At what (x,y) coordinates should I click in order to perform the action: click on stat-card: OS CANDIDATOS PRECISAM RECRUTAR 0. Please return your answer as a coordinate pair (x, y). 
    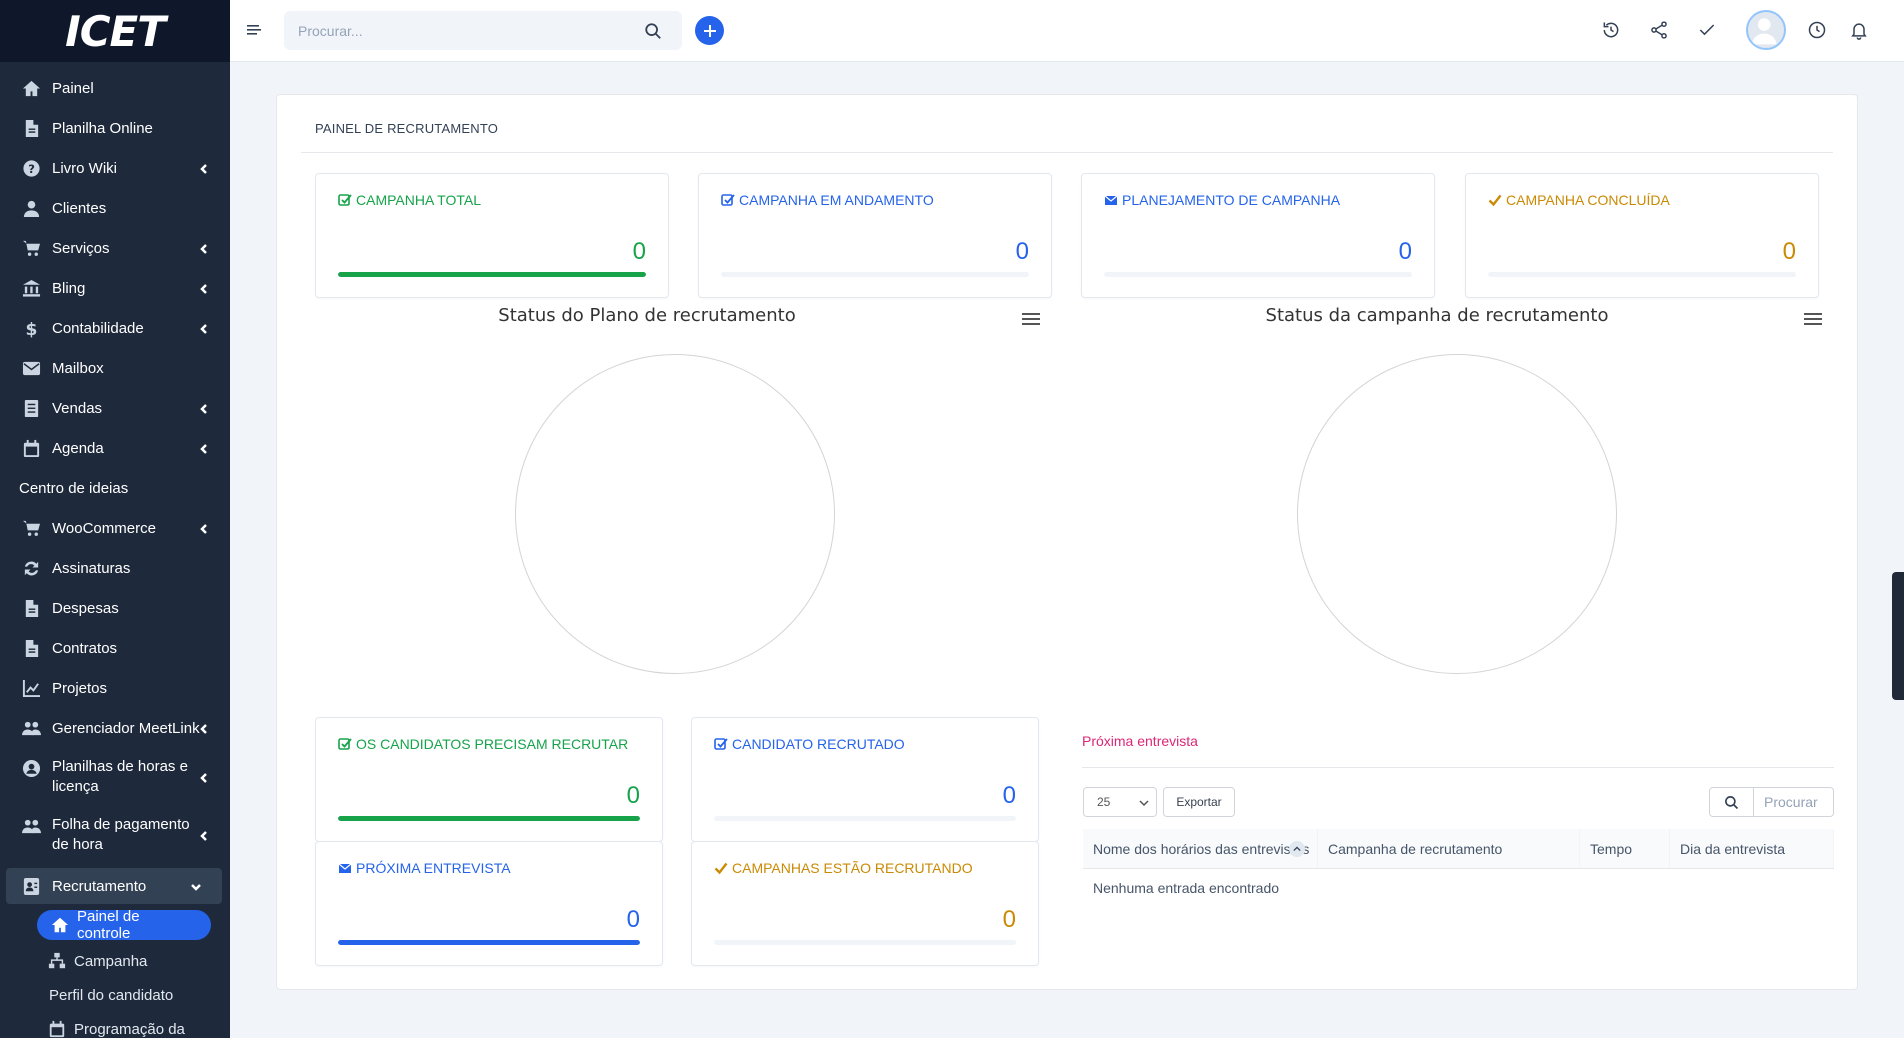
    Looking at the image, I should click on (489, 779).